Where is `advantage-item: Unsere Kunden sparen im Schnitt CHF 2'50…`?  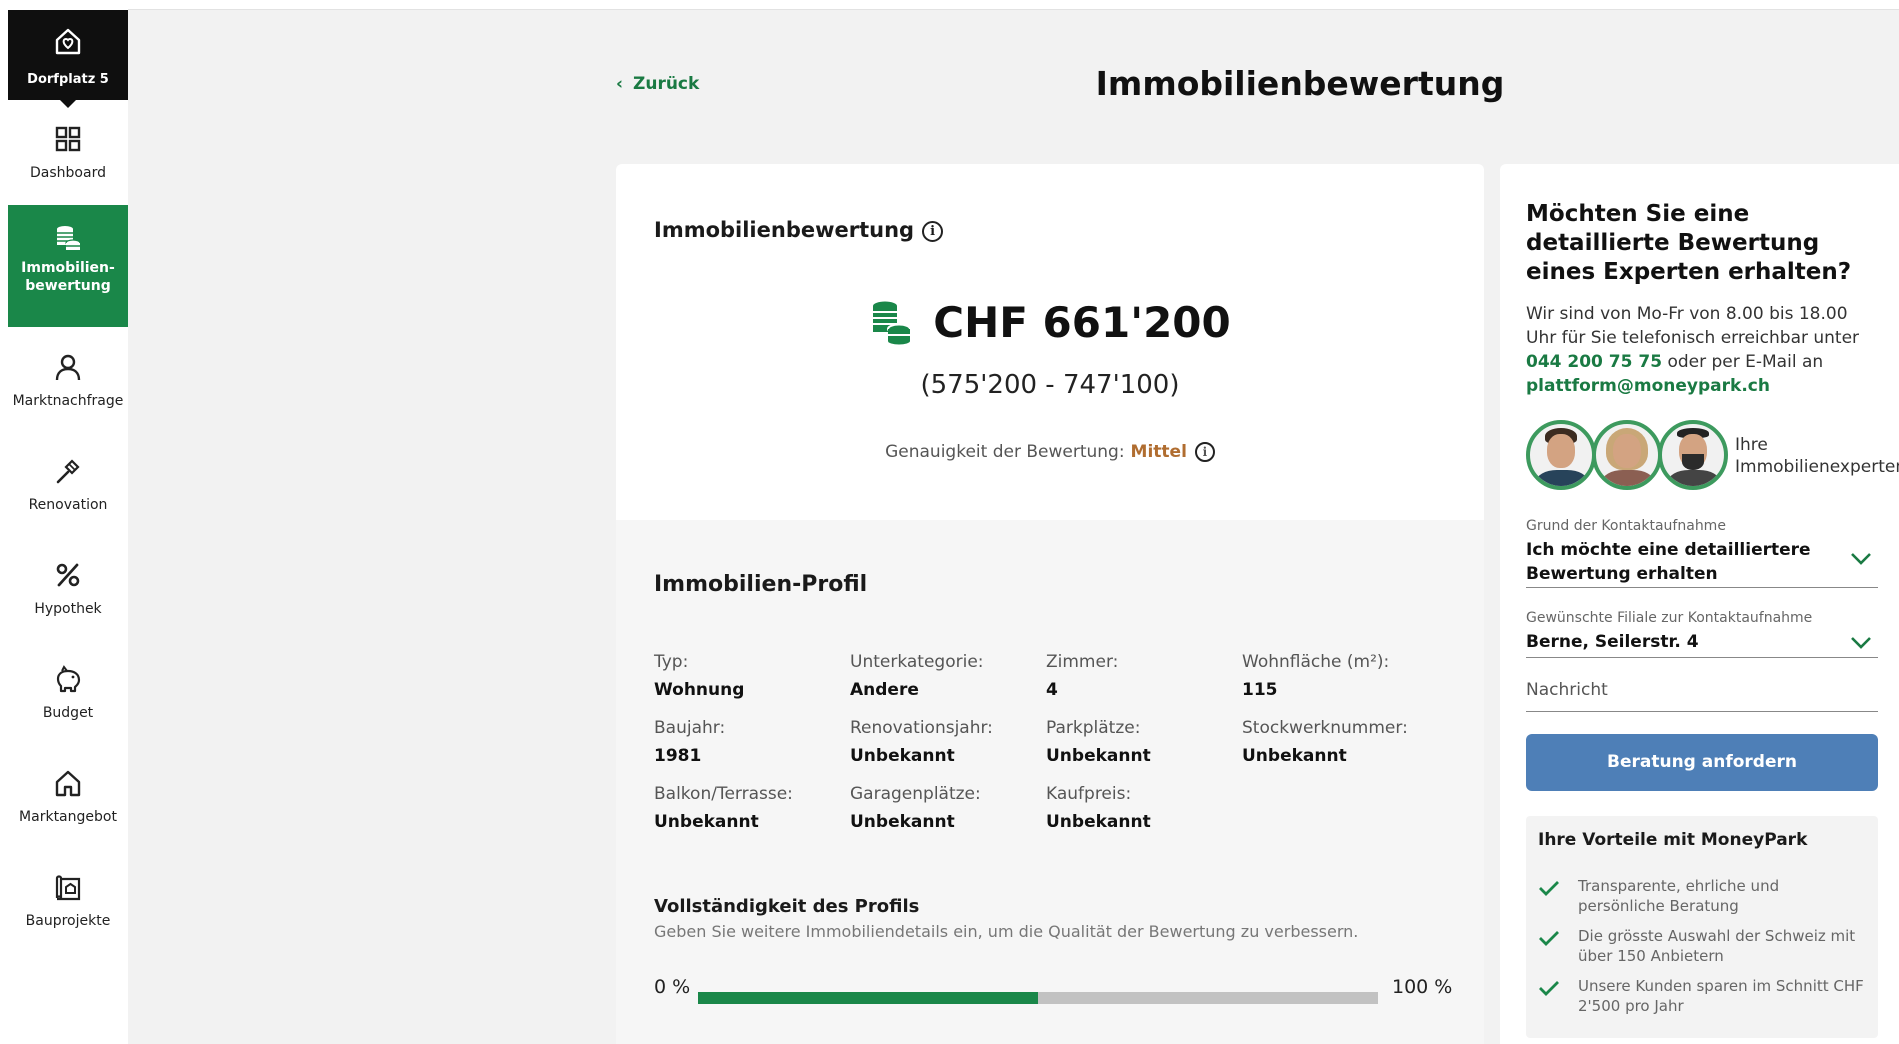
advantage-item: Unsere Kunden sparen im Schnitt CHF 2'50… is located at coordinates (1703, 996).